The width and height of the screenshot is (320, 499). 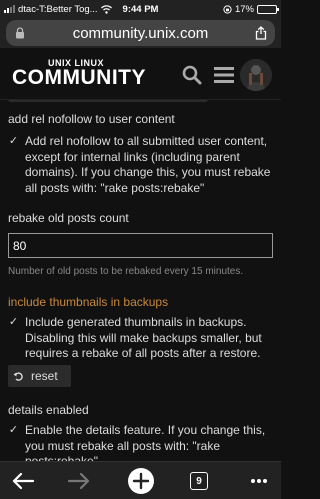 I want to click on plus-icon, so click(x=141, y=481).